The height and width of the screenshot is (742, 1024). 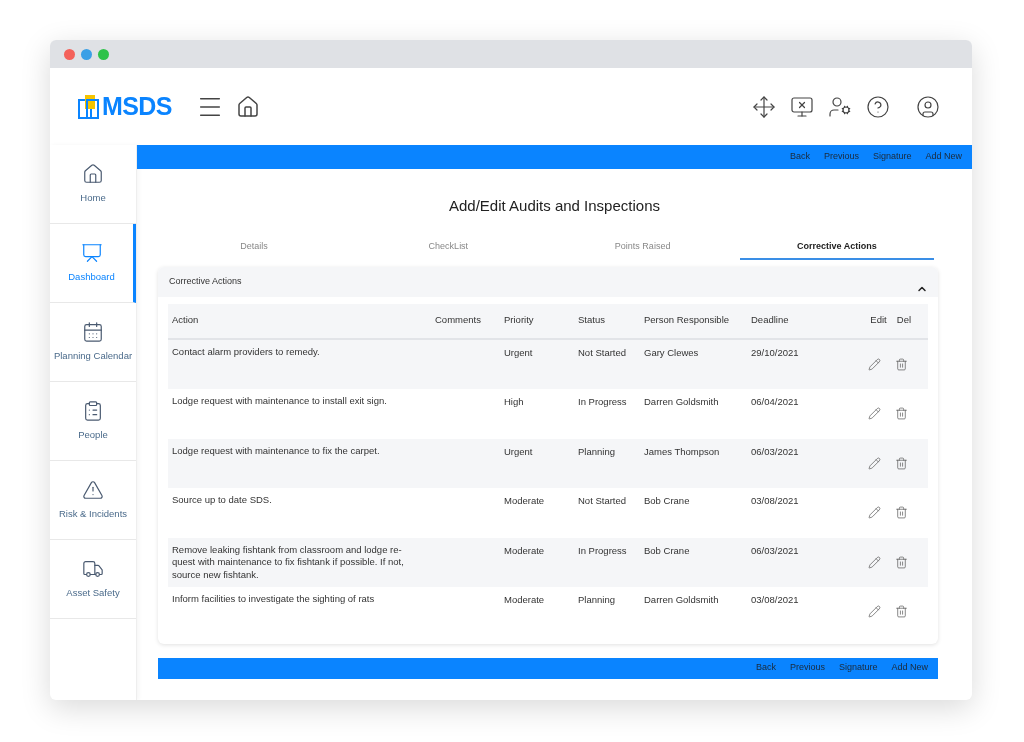 What do you see at coordinates (672, 352) in the screenshot?
I see `table-cell-text: Gary Clewes` at bounding box center [672, 352].